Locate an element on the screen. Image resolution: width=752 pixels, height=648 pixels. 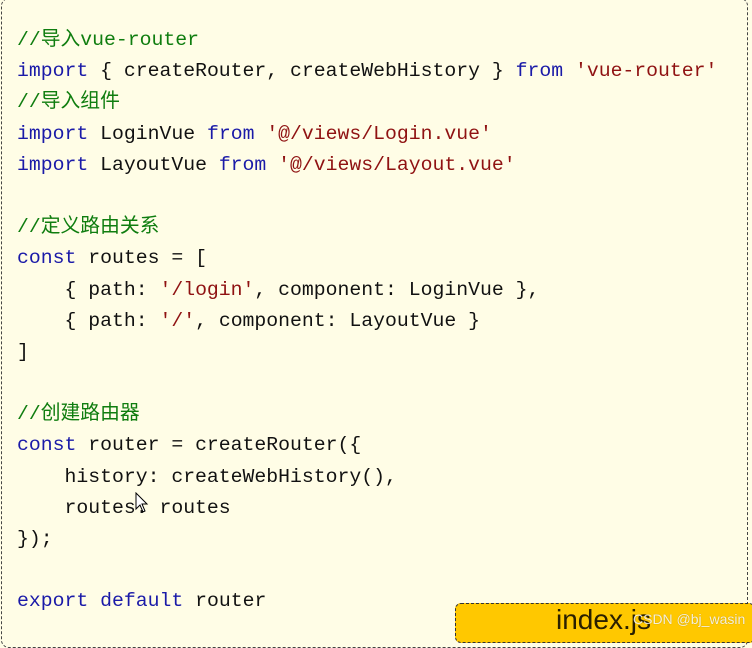
code-text: router = createRouter({ is located at coordinates (219, 445).